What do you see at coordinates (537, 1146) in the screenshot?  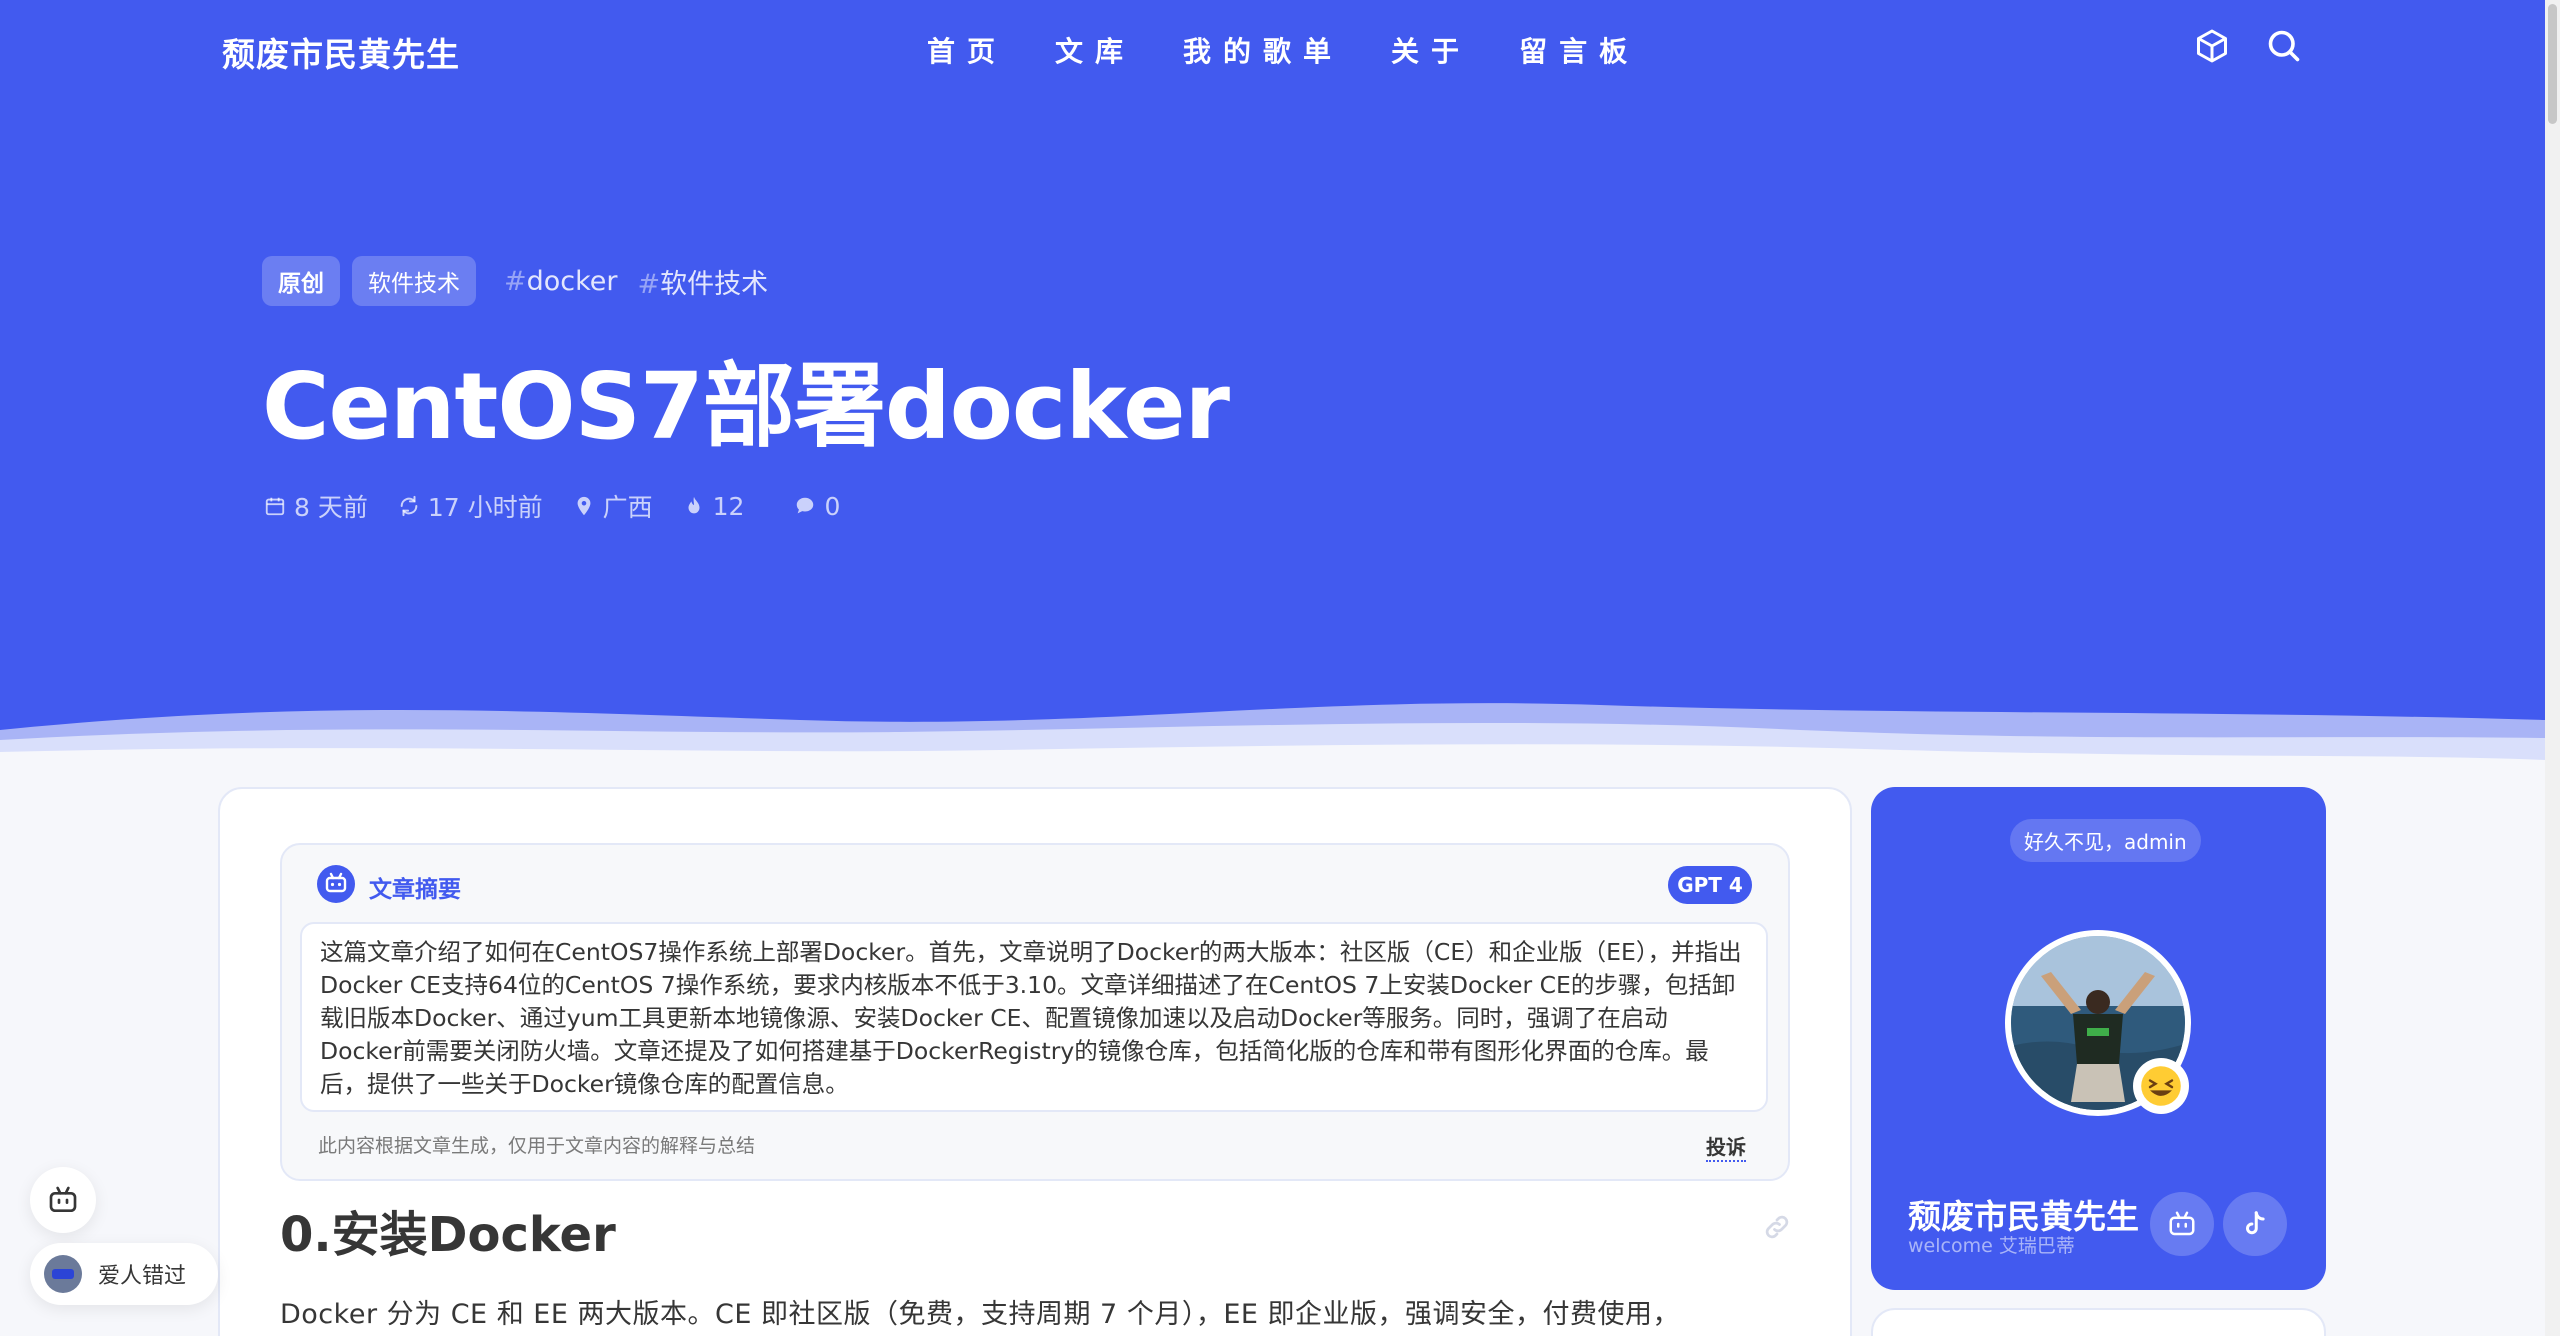 I see `summary-disclaimer: 此内容根据文章生成，仅用于文章内容的解释与总结` at bounding box center [537, 1146].